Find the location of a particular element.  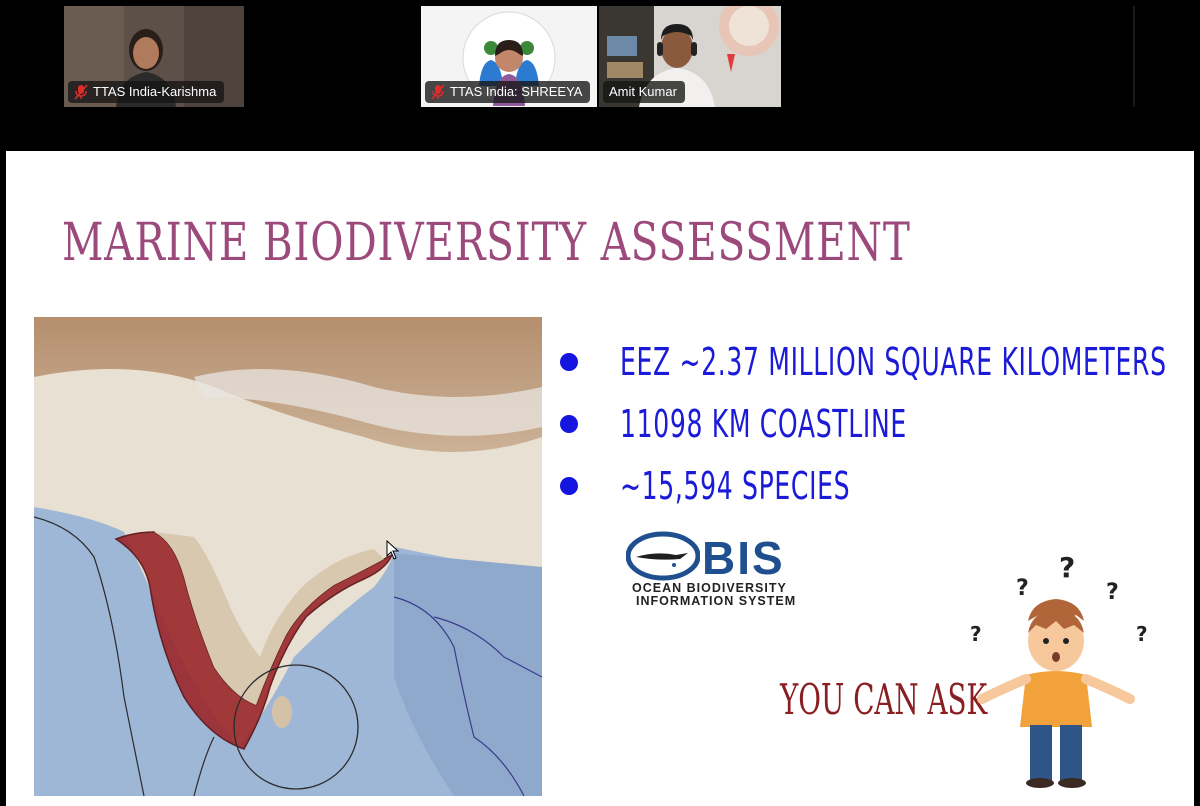

list-item: EEZ ~2.37 MILLION SQUARE KILOMETERS is located at coordinates (869, 362).